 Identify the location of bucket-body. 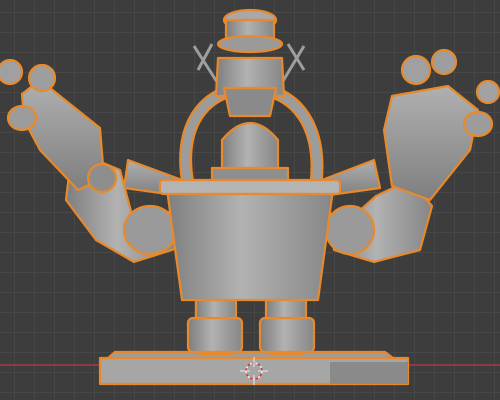
(250, 240).